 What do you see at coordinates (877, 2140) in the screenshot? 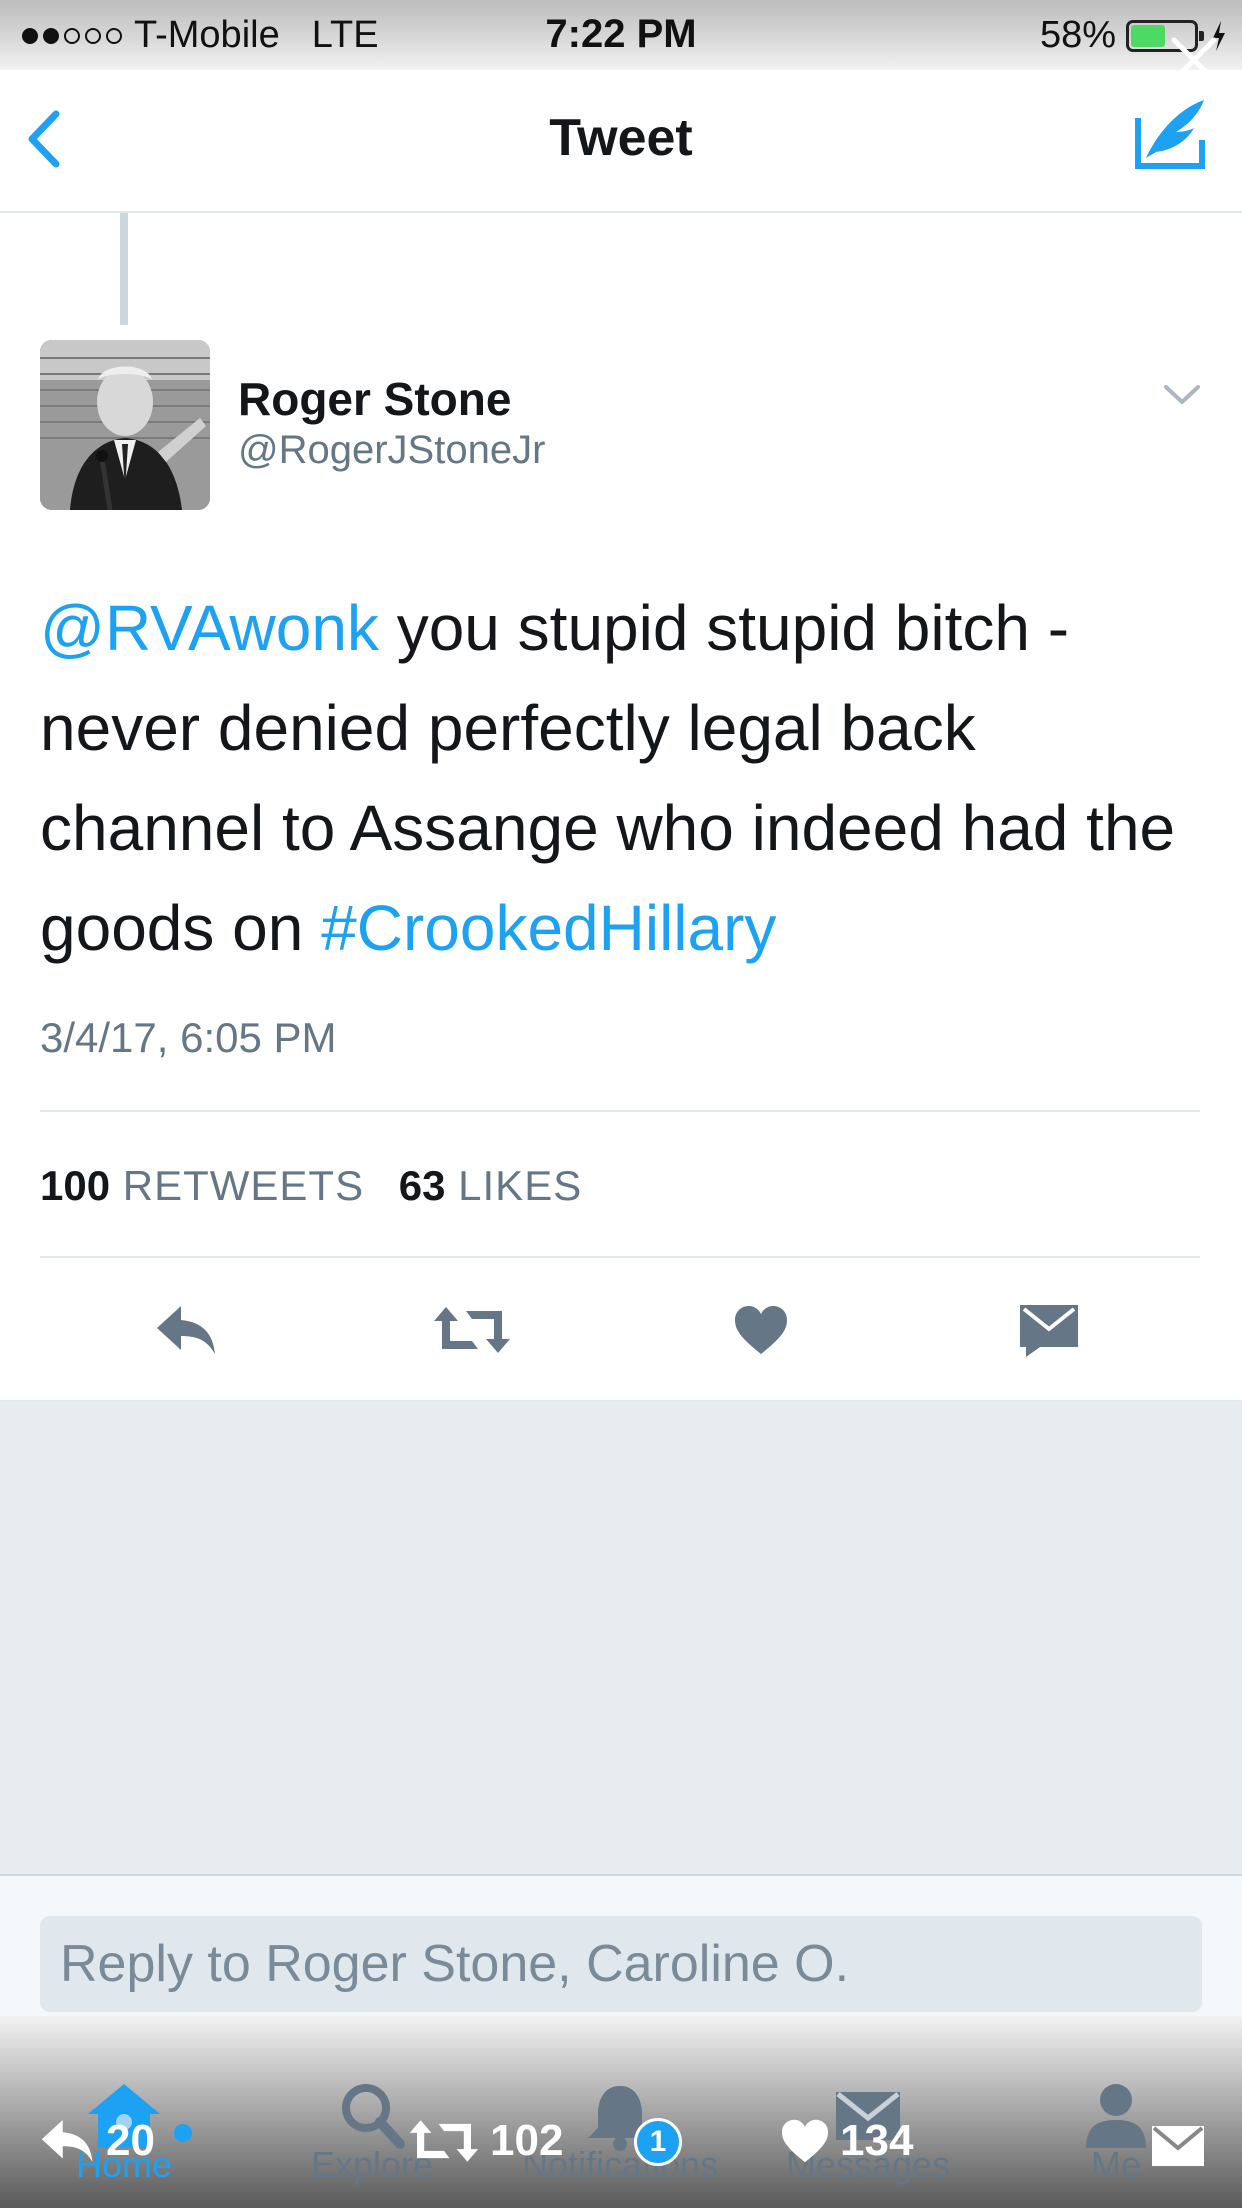
I see `overlay-like-count: 134` at bounding box center [877, 2140].